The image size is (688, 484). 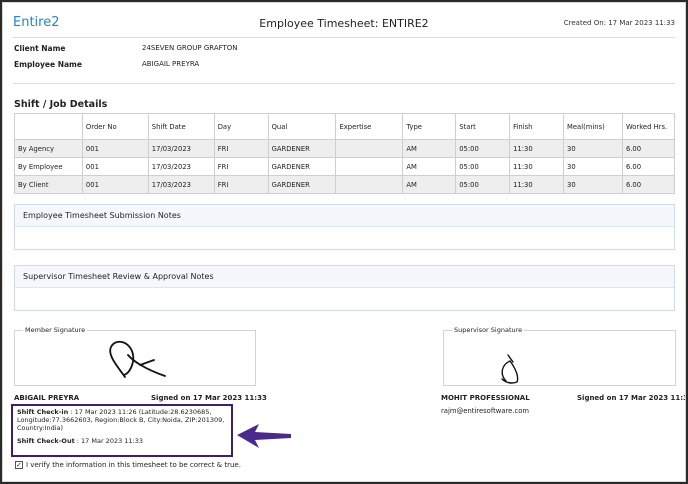 What do you see at coordinates (61, 104) in the screenshot?
I see `shift-section-title: Shift / Job Details` at bounding box center [61, 104].